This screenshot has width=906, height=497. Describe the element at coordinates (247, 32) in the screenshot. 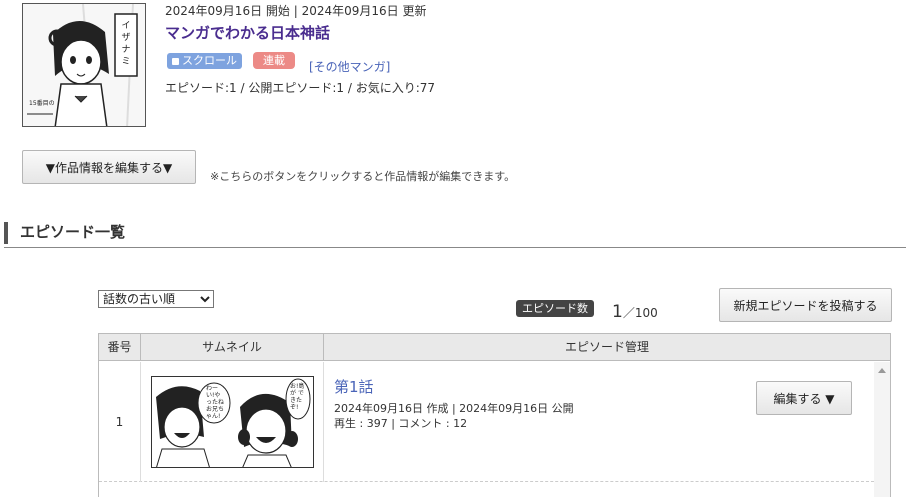

I see `work-title: マンガでわかる日本神話` at that location.